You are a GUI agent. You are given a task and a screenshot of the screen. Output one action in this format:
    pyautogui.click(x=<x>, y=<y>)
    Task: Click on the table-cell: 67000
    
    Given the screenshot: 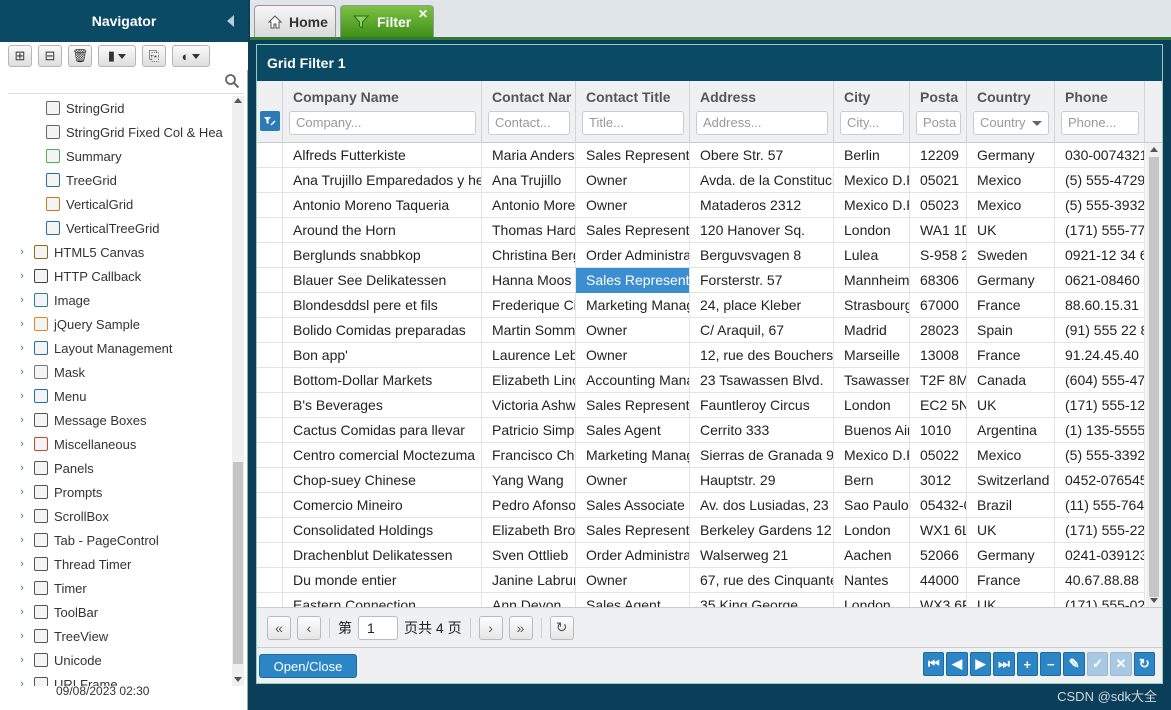 What is the action you would take?
    pyautogui.click(x=938, y=305)
    